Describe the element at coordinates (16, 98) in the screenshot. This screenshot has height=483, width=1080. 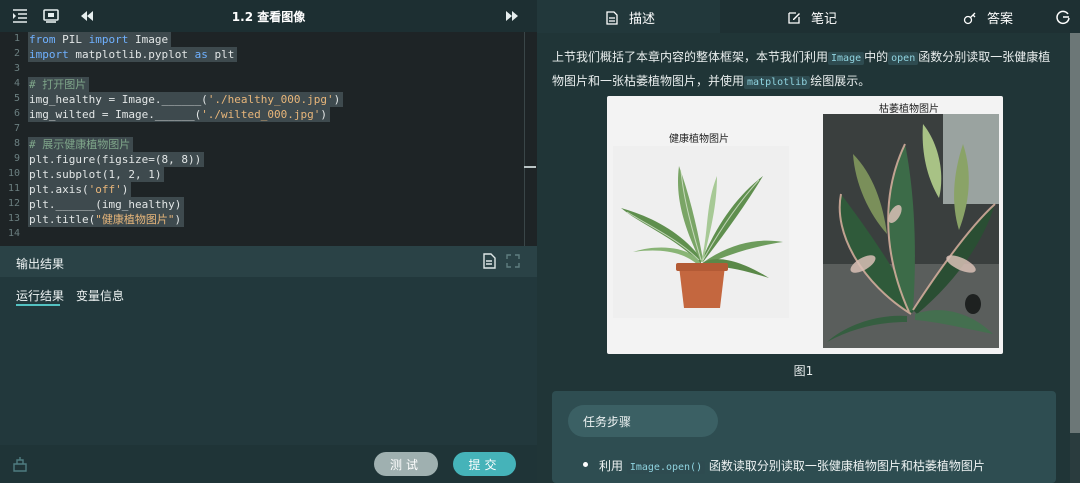
I see `line-number: 5` at that location.